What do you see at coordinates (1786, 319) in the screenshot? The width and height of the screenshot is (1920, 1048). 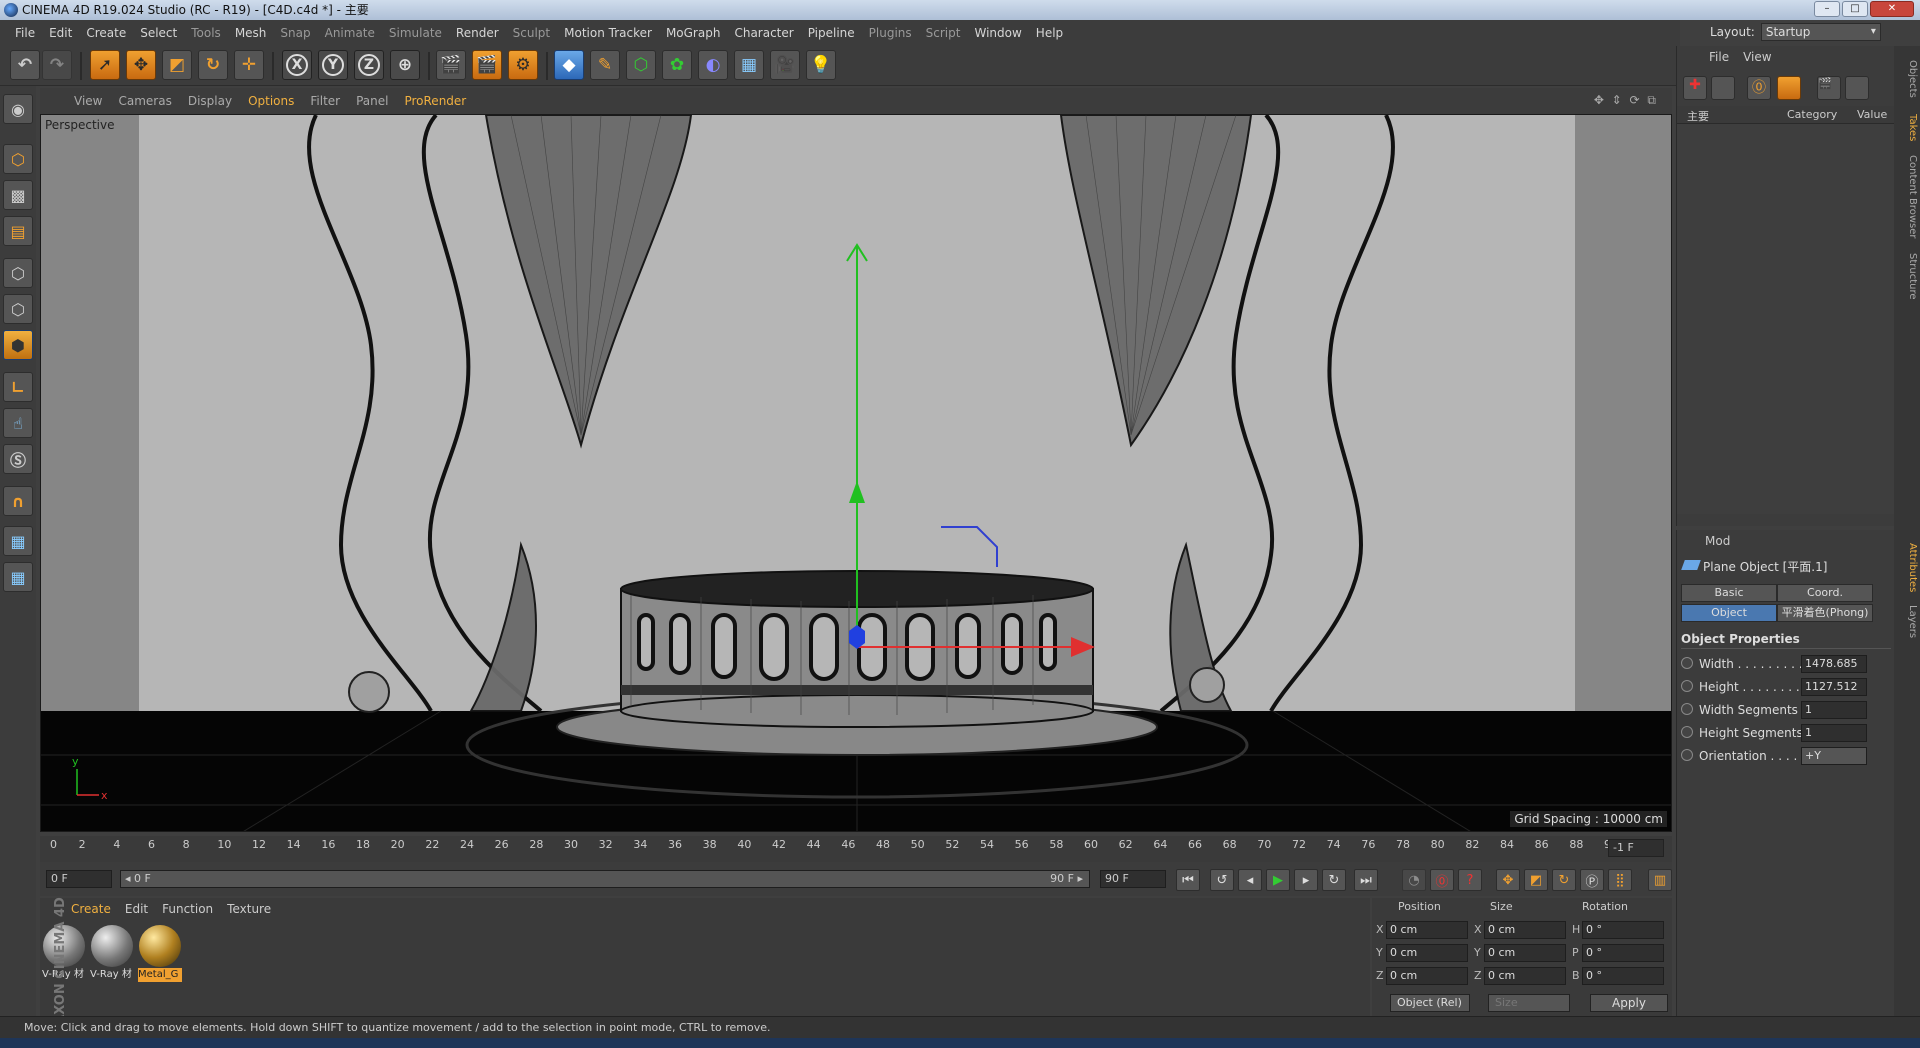 I see `takes-list` at bounding box center [1786, 319].